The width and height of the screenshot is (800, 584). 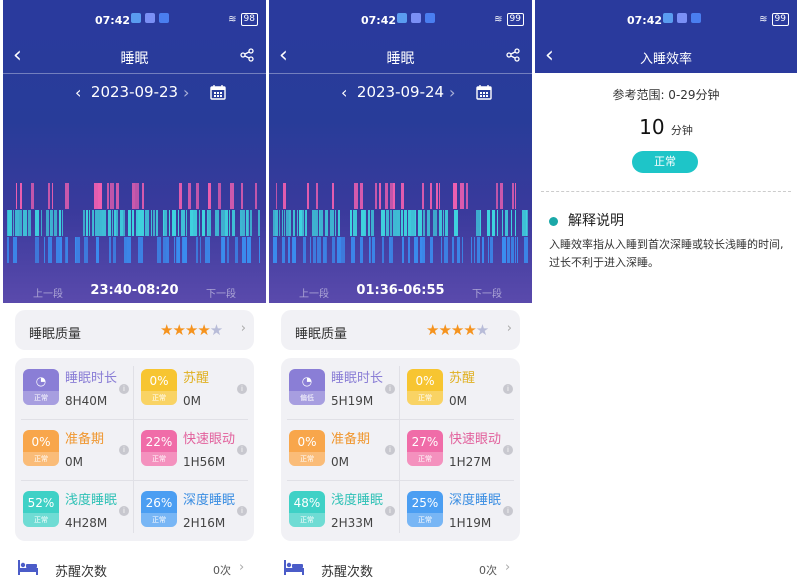 What do you see at coordinates (459, 510) in the screenshot?
I see `stat-cell: 25% 正常 深度睡眠 1H19M i` at bounding box center [459, 510].